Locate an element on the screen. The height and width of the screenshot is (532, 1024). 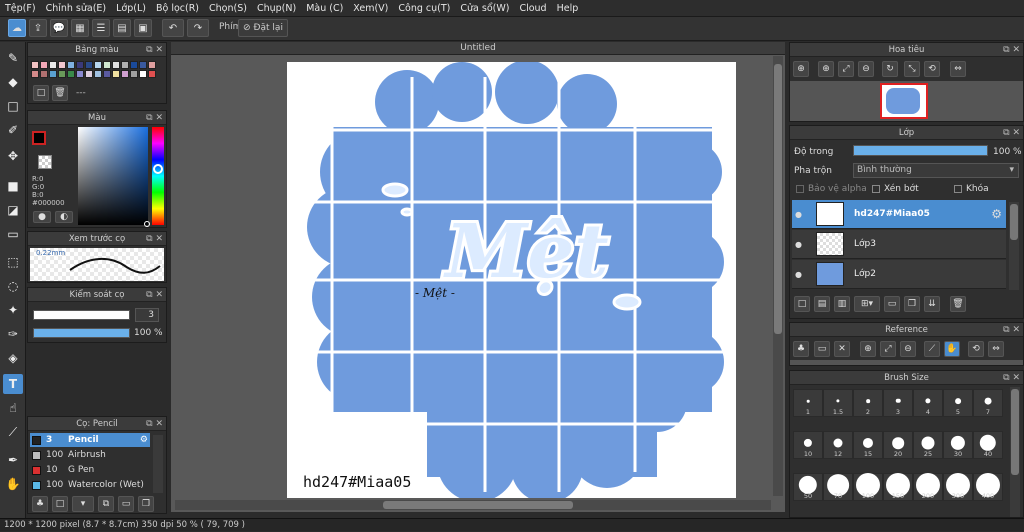
duplicate-icon: ❐ is located at coordinates (146, 504).